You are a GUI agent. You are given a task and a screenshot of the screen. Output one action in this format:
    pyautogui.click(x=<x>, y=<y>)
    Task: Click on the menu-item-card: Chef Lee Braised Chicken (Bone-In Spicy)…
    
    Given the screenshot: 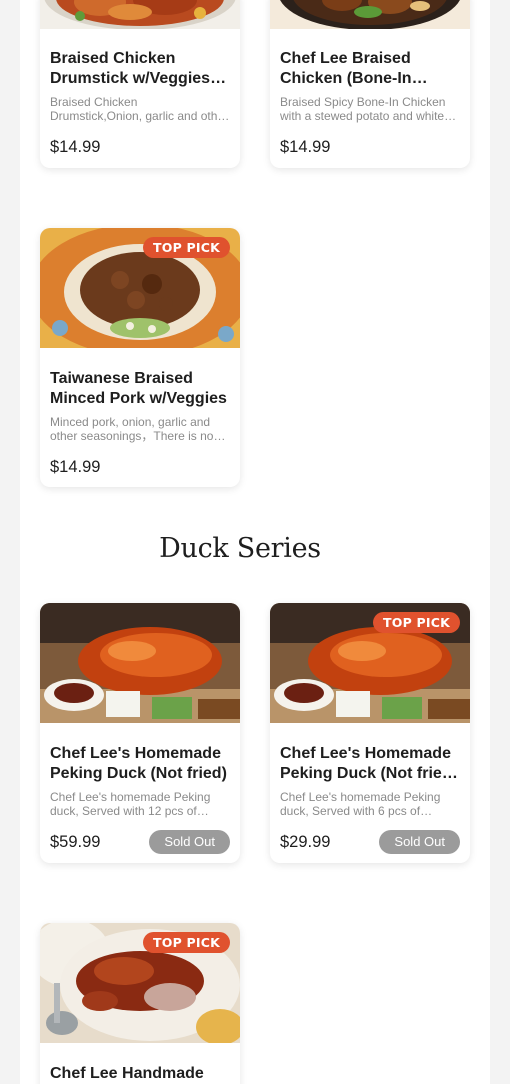 What is the action you would take?
    pyautogui.click(x=370, y=84)
    